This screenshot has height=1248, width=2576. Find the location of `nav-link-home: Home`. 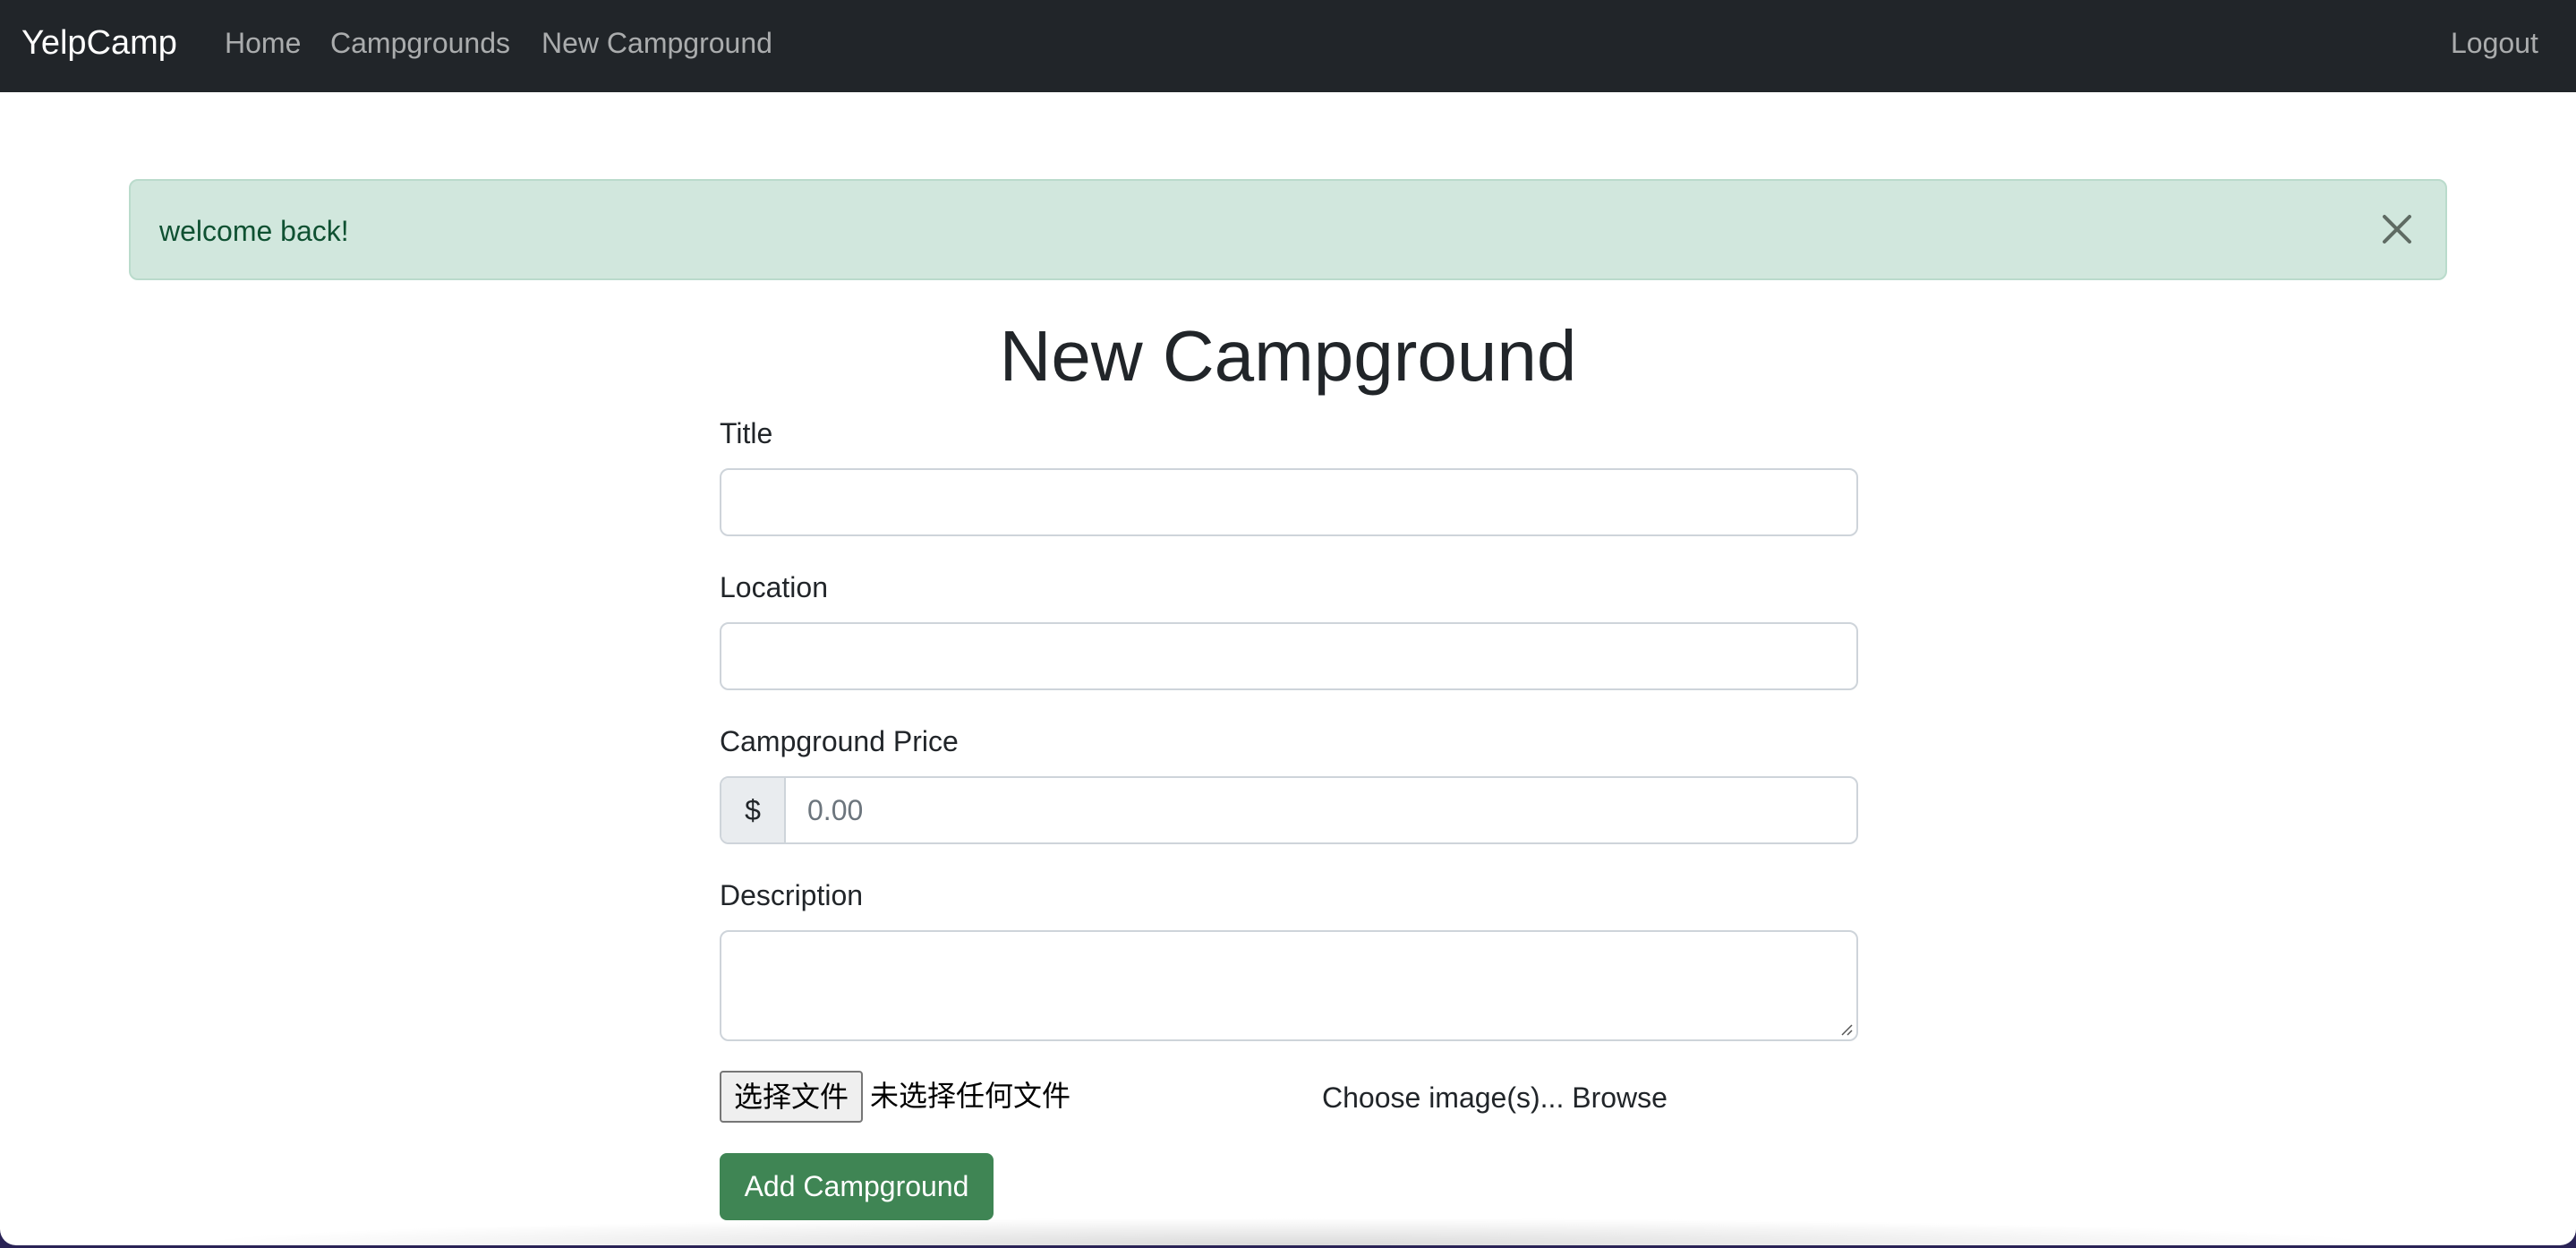

nav-link-home: Home is located at coordinates (263, 43).